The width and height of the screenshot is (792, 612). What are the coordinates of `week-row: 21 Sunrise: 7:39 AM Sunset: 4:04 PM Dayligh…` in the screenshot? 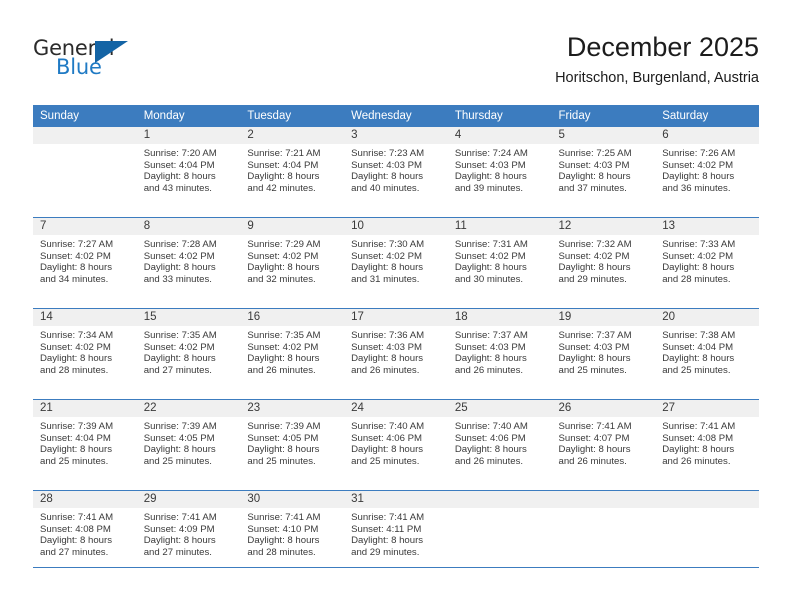 It's located at (396, 445).